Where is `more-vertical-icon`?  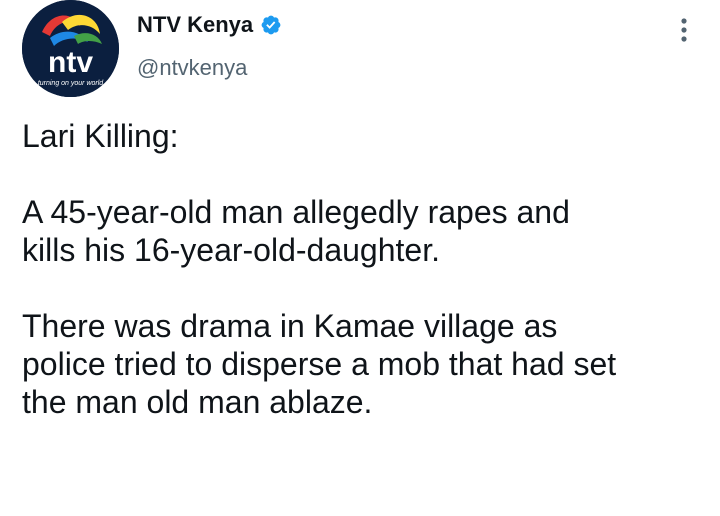
more-vertical-icon is located at coordinates (684, 30).